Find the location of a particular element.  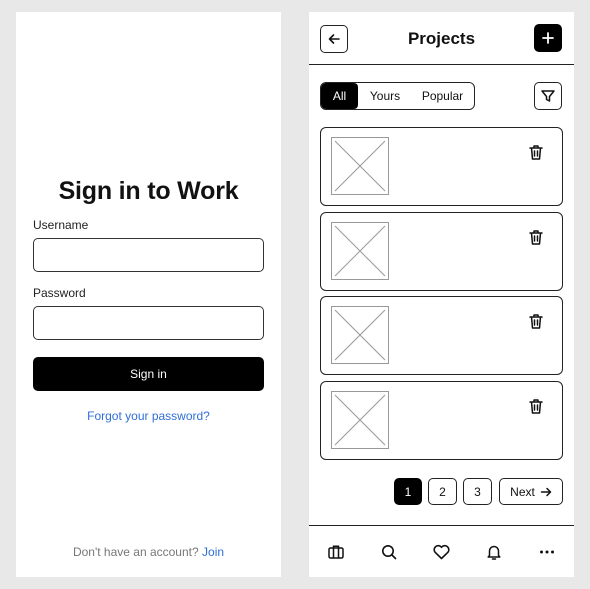

bell-icon is located at coordinates (494, 552).